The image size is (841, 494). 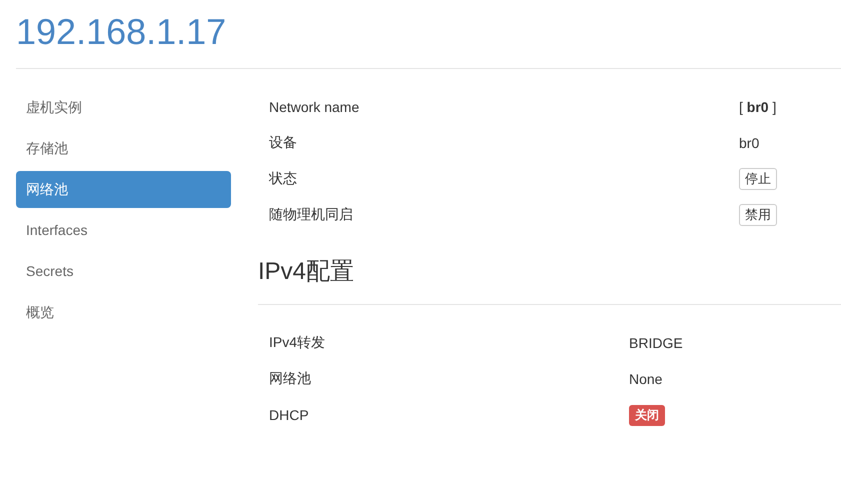 I want to click on field-label: IPv4转发, so click(x=297, y=343).